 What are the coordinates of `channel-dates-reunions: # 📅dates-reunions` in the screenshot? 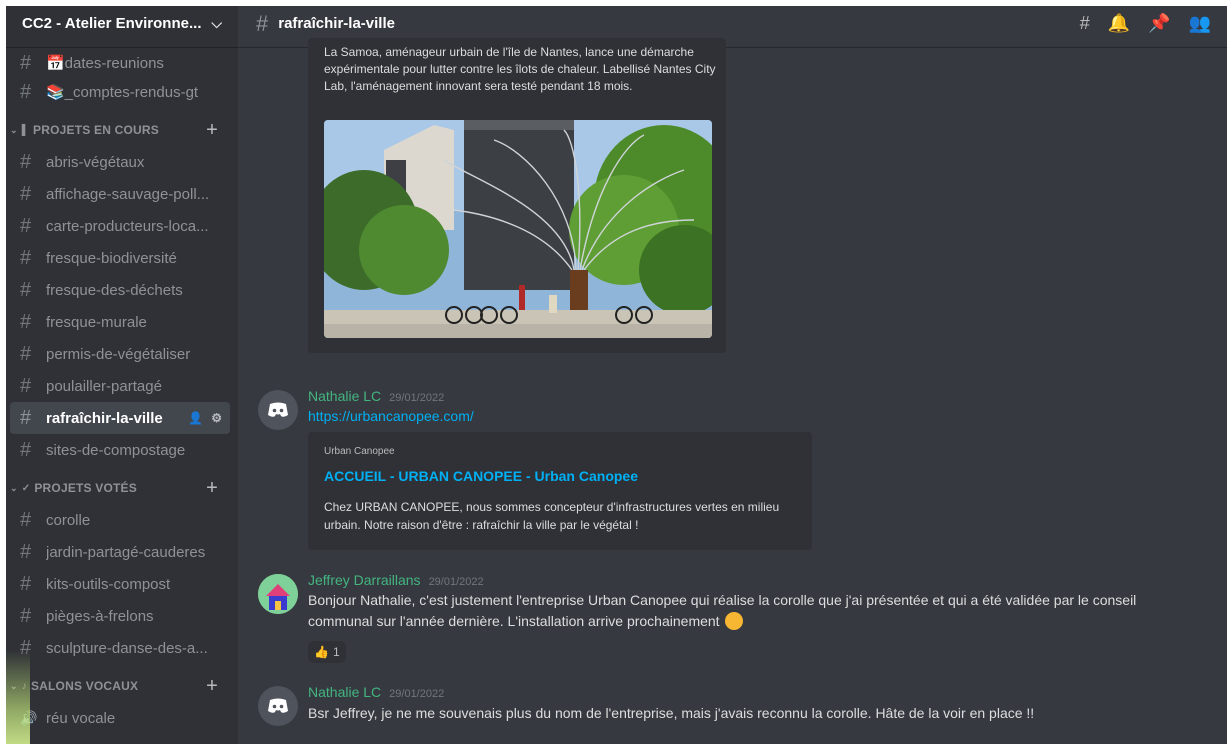 It's located at (120, 63).